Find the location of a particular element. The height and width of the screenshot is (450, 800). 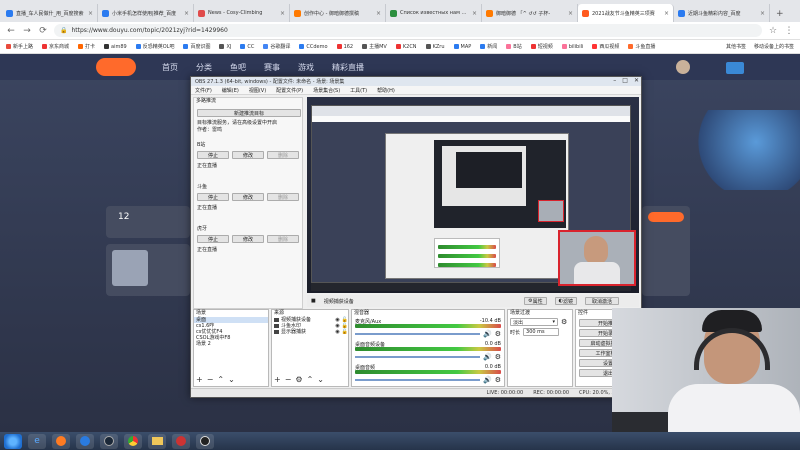

bookmark-item: 京东商城 is located at coordinates (55, 46).